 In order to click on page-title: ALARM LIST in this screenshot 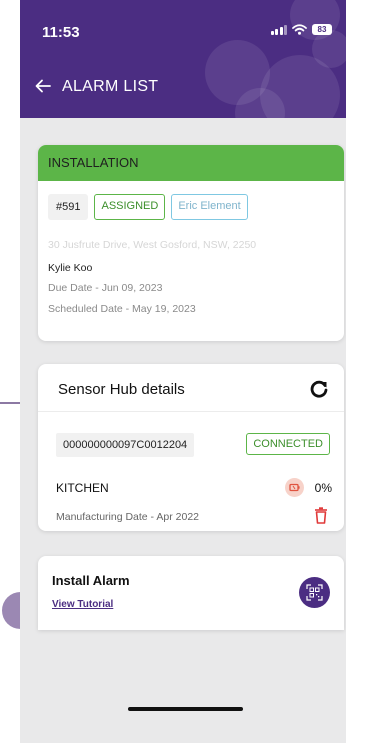, I will do `click(110, 86)`.